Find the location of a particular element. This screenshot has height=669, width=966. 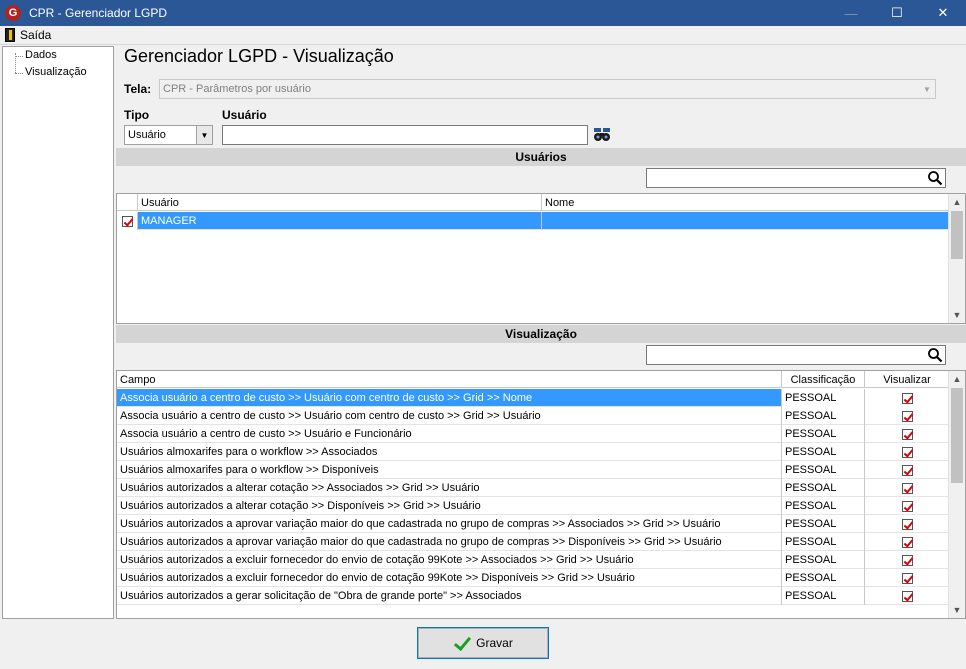

row-checkbox is located at coordinates (127, 221).